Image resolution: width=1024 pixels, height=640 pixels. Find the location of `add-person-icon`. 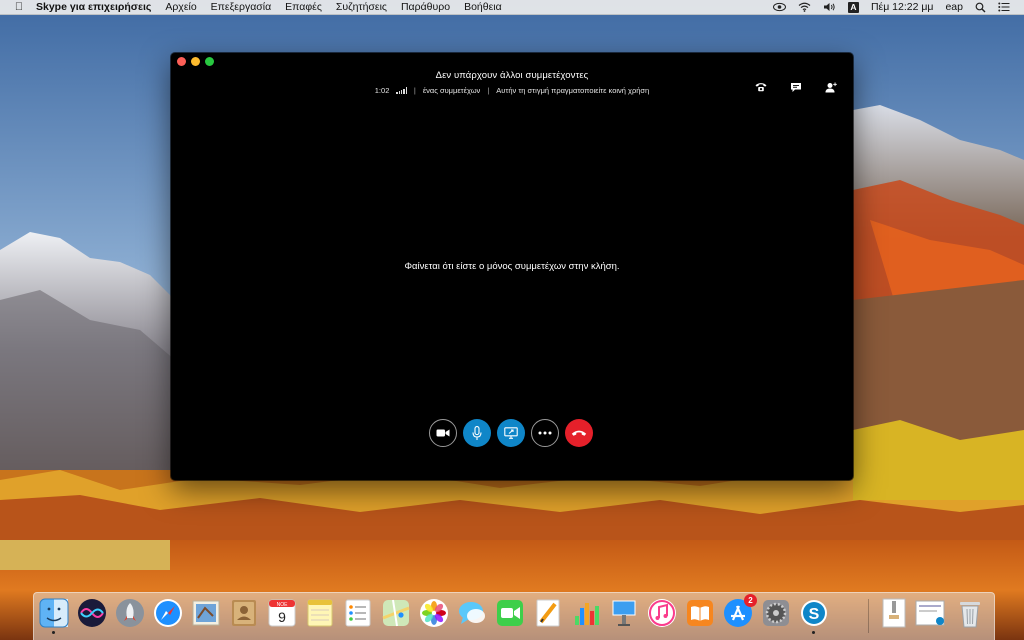

add-person-icon is located at coordinates (831, 87).